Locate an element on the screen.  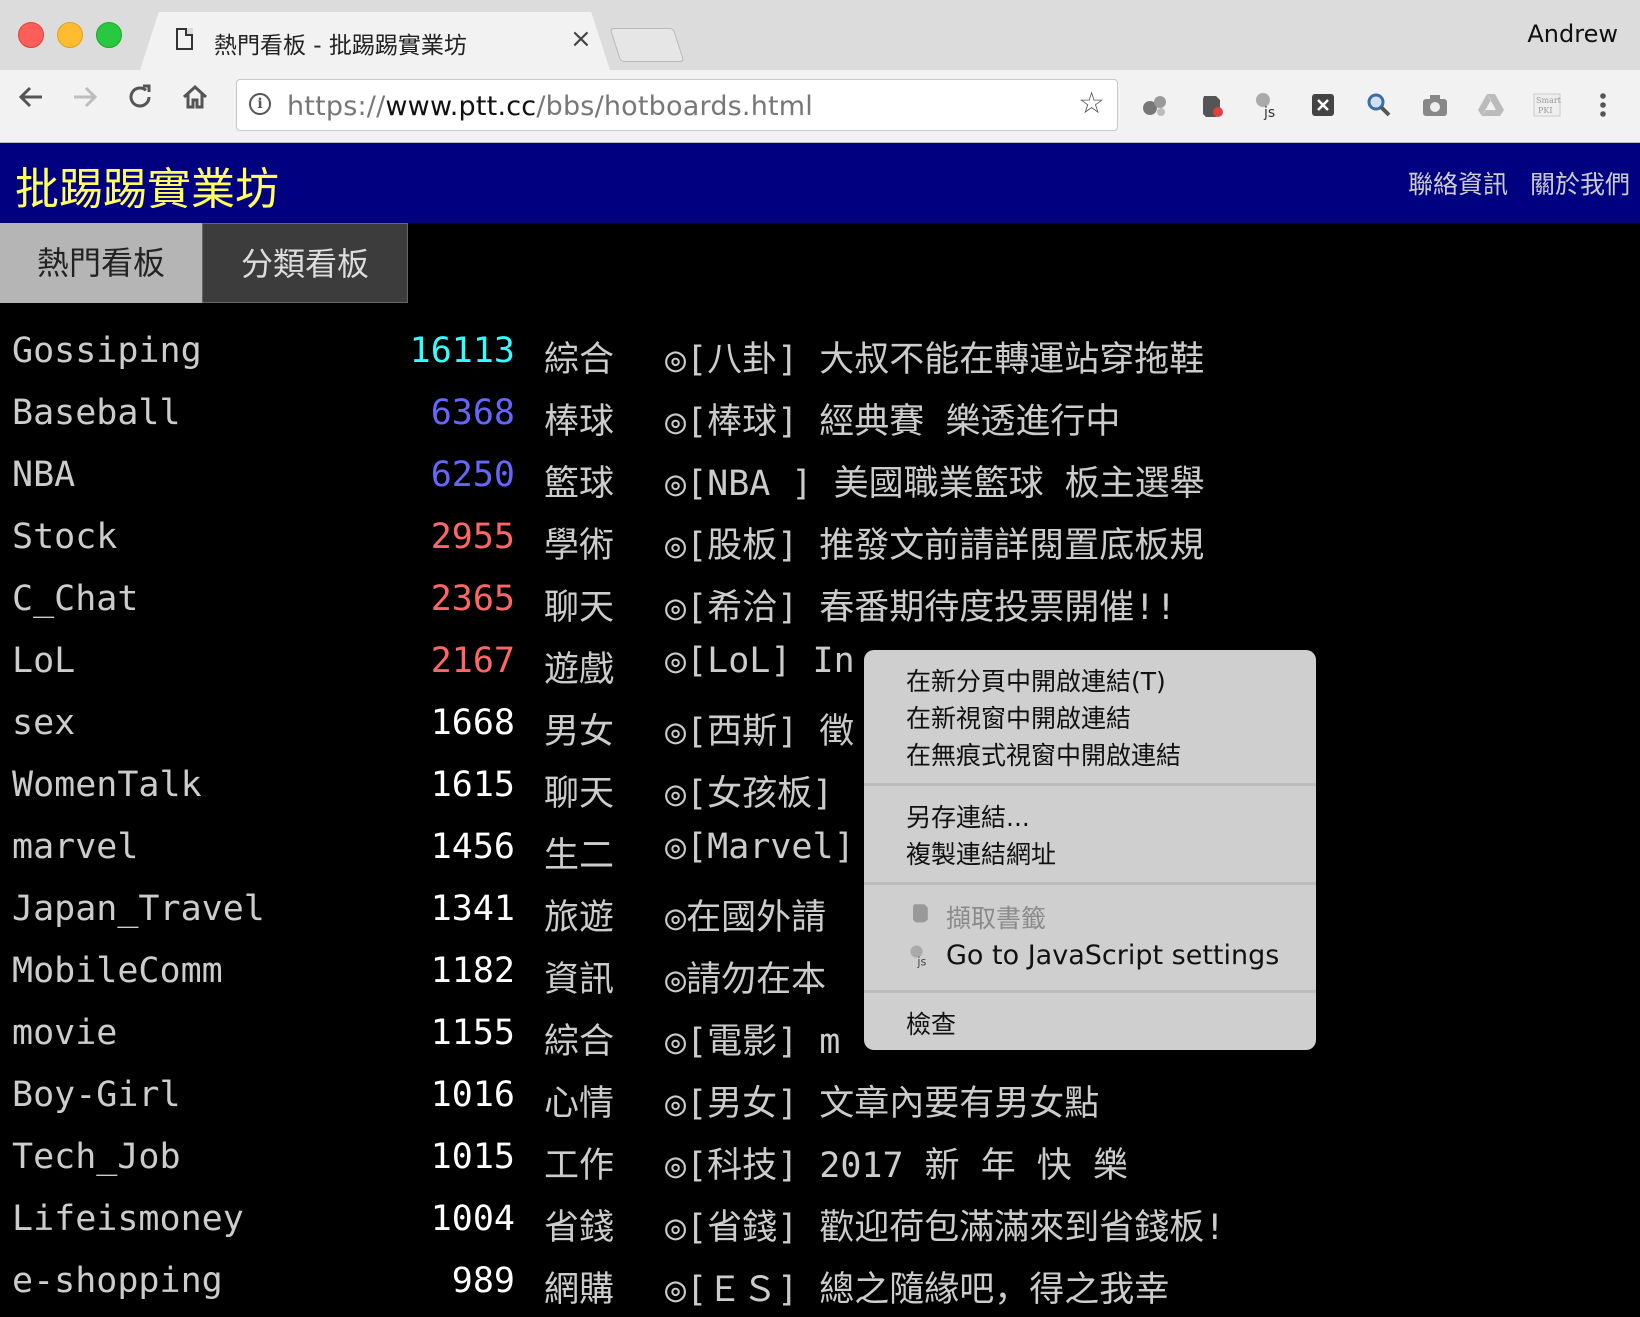
board-row: Lifeismoney 1004 省錢 ◎[省錢] 歡迎荷包滿滿來到省錢板! is located at coordinates (820, 1224).